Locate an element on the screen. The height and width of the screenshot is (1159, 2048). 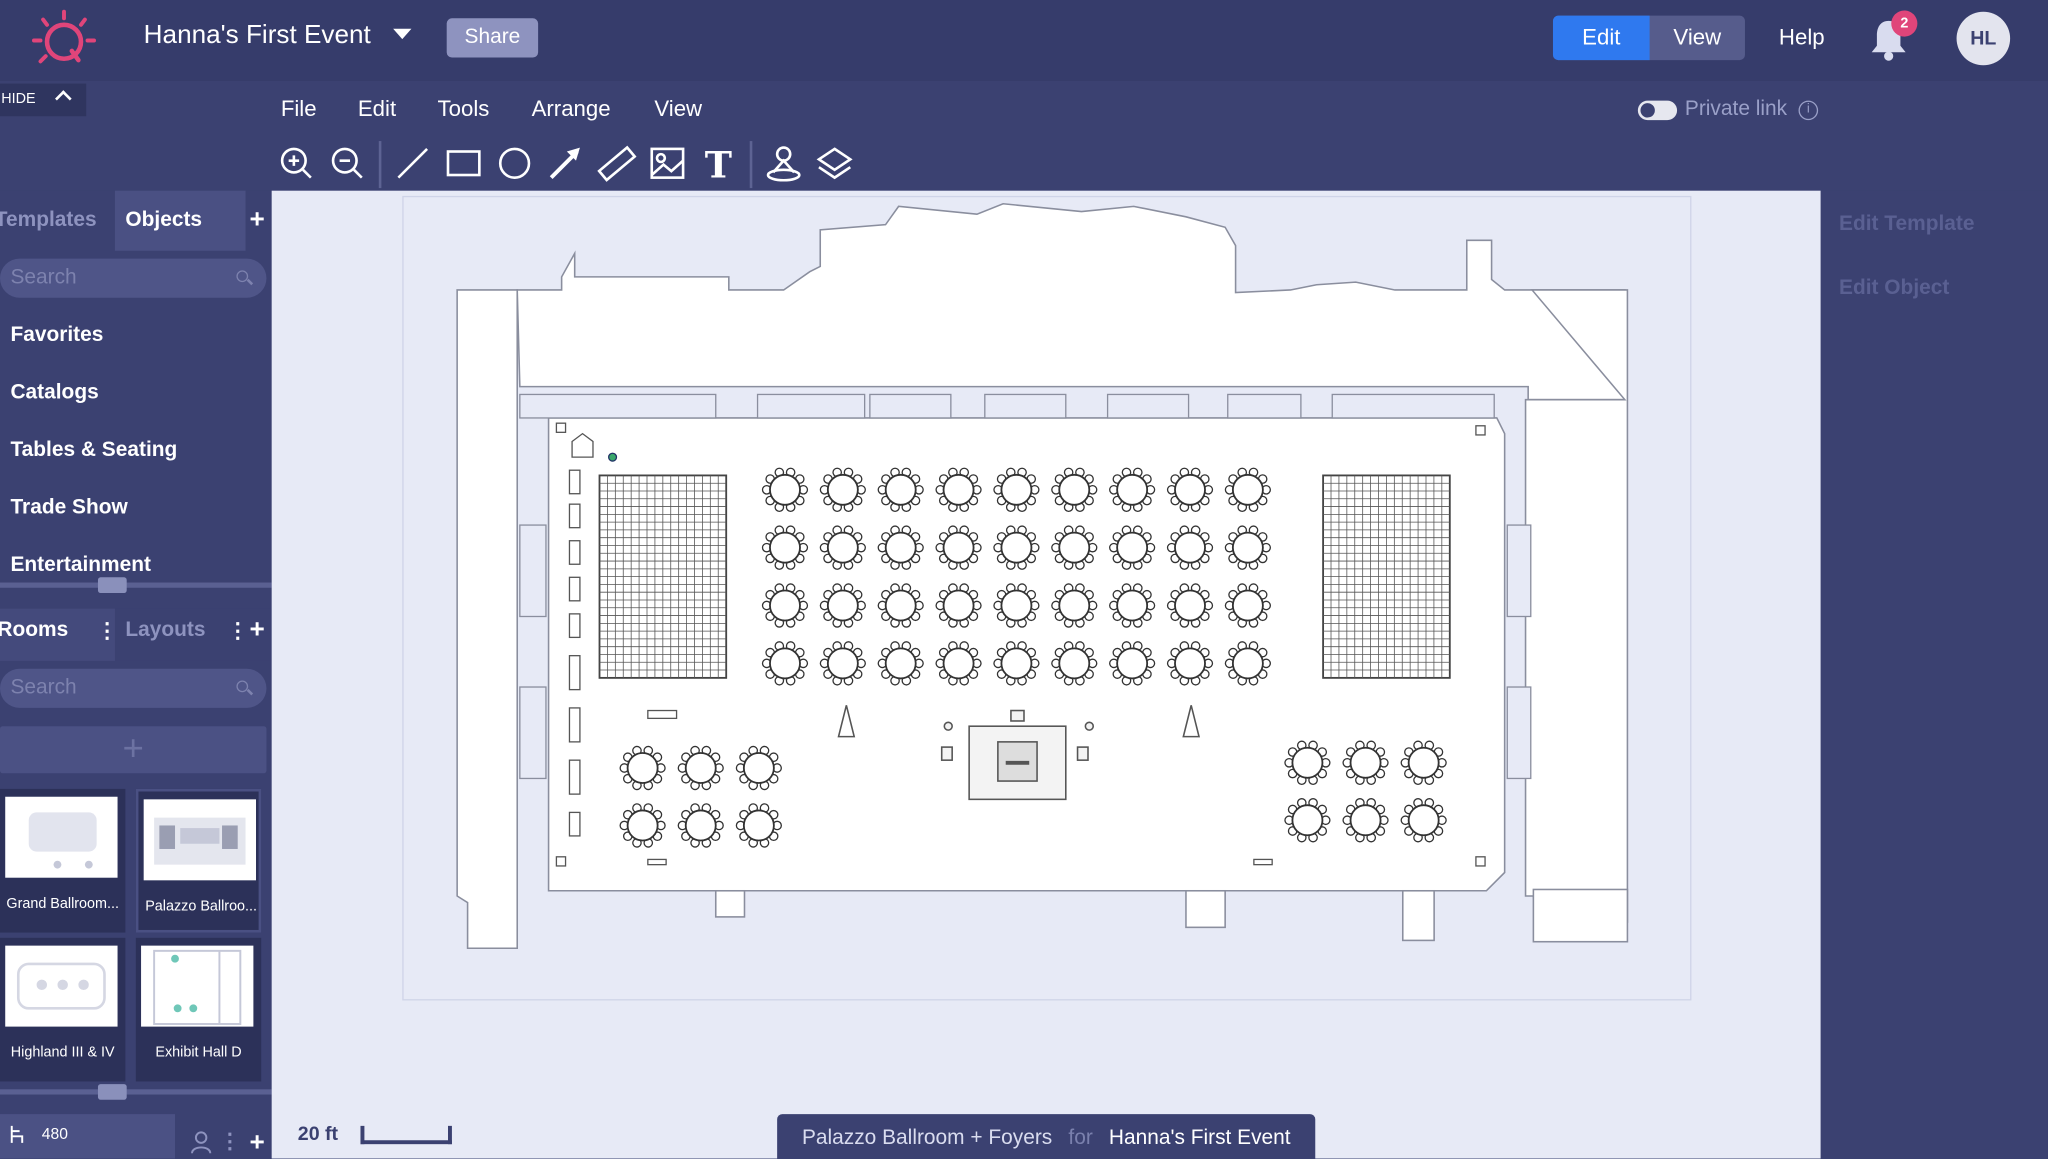
zoom-in-icon is located at coordinates (296, 163).